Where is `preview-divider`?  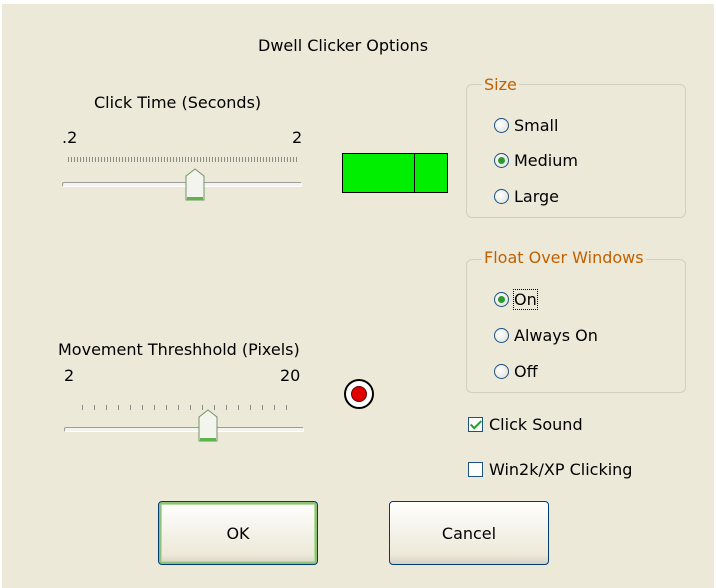
preview-divider is located at coordinates (414, 173).